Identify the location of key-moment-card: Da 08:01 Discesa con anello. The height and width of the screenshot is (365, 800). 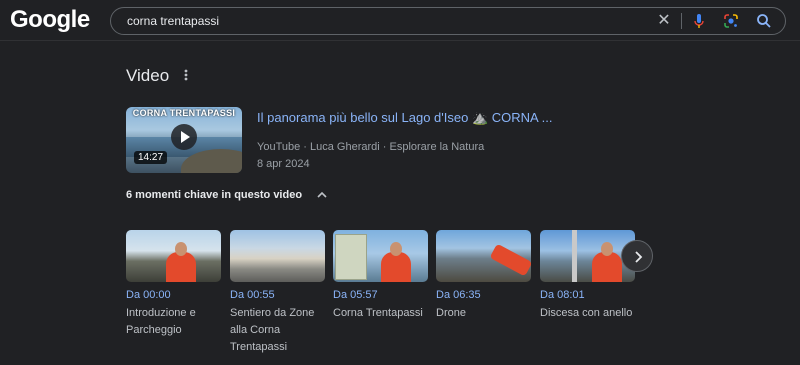
(587, 276).